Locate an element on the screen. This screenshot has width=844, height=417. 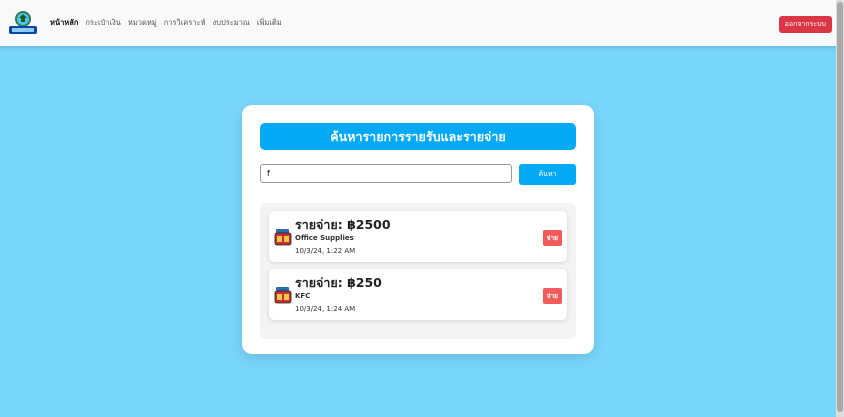
nav-link-budget: งบประมาณ is located at coordinates (231, 23).